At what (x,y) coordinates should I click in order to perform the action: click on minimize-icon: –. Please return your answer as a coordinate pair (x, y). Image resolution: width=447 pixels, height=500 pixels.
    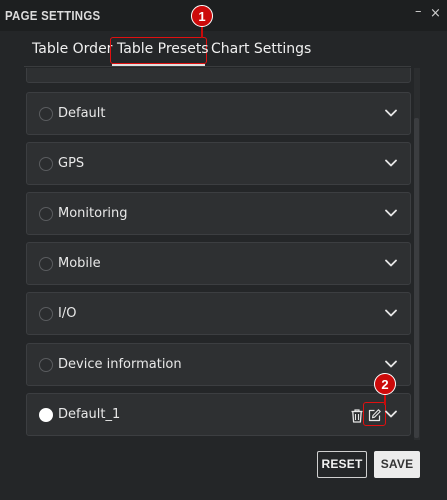
    Looking at the image, I should click on (418, 12).